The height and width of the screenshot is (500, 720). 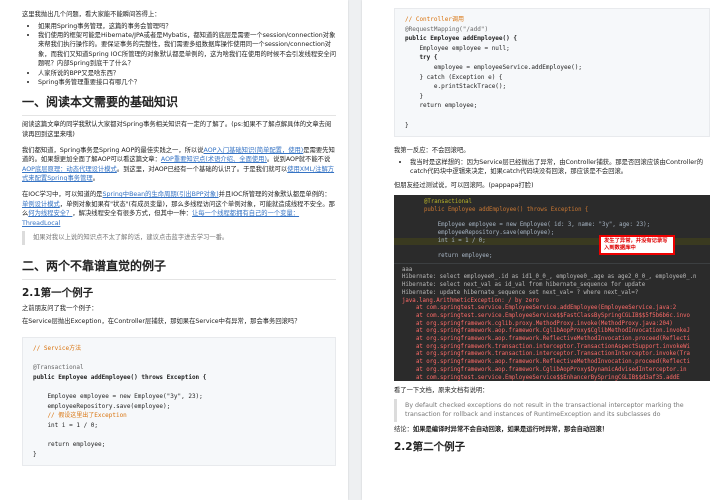 I want to click on link-aop-knowledge: AOP重要知识点(术语介绍、全面使用), so click(x=214, y=159).